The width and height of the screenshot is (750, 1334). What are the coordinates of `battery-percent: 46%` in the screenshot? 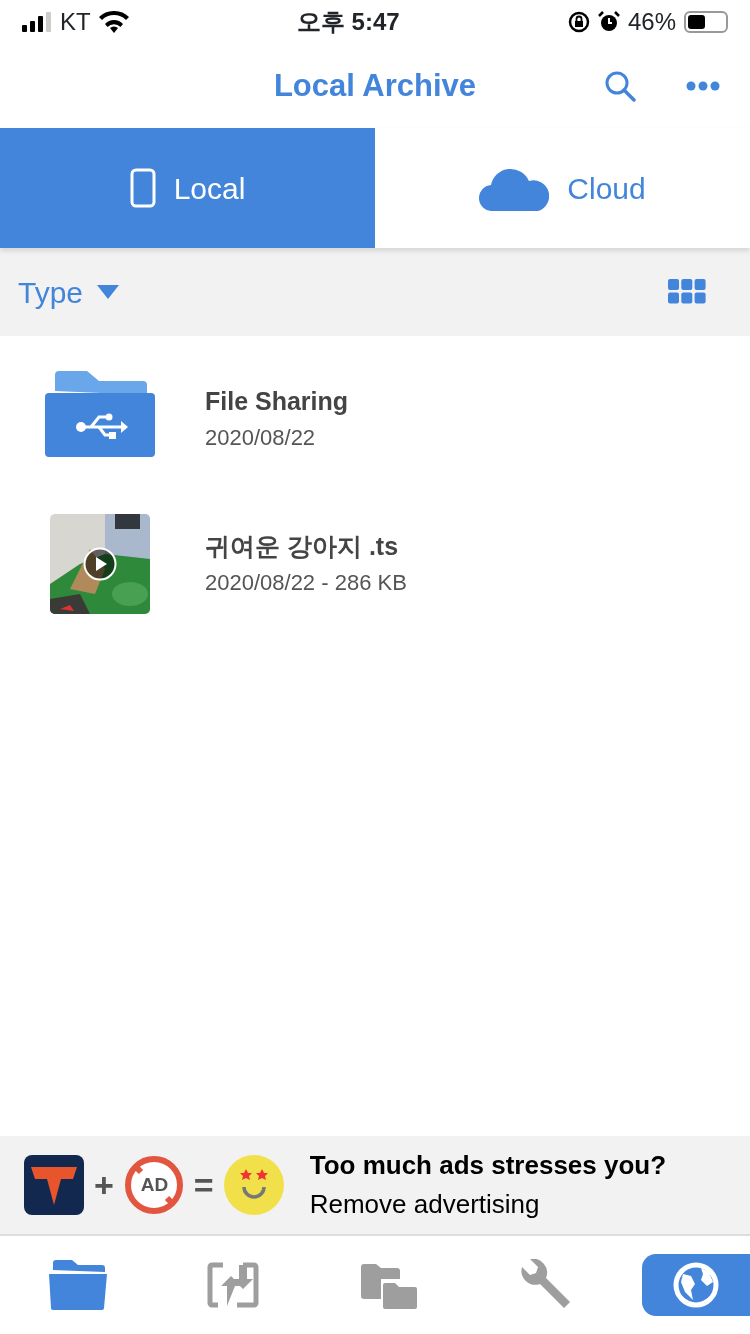 It's located at (651, 22).